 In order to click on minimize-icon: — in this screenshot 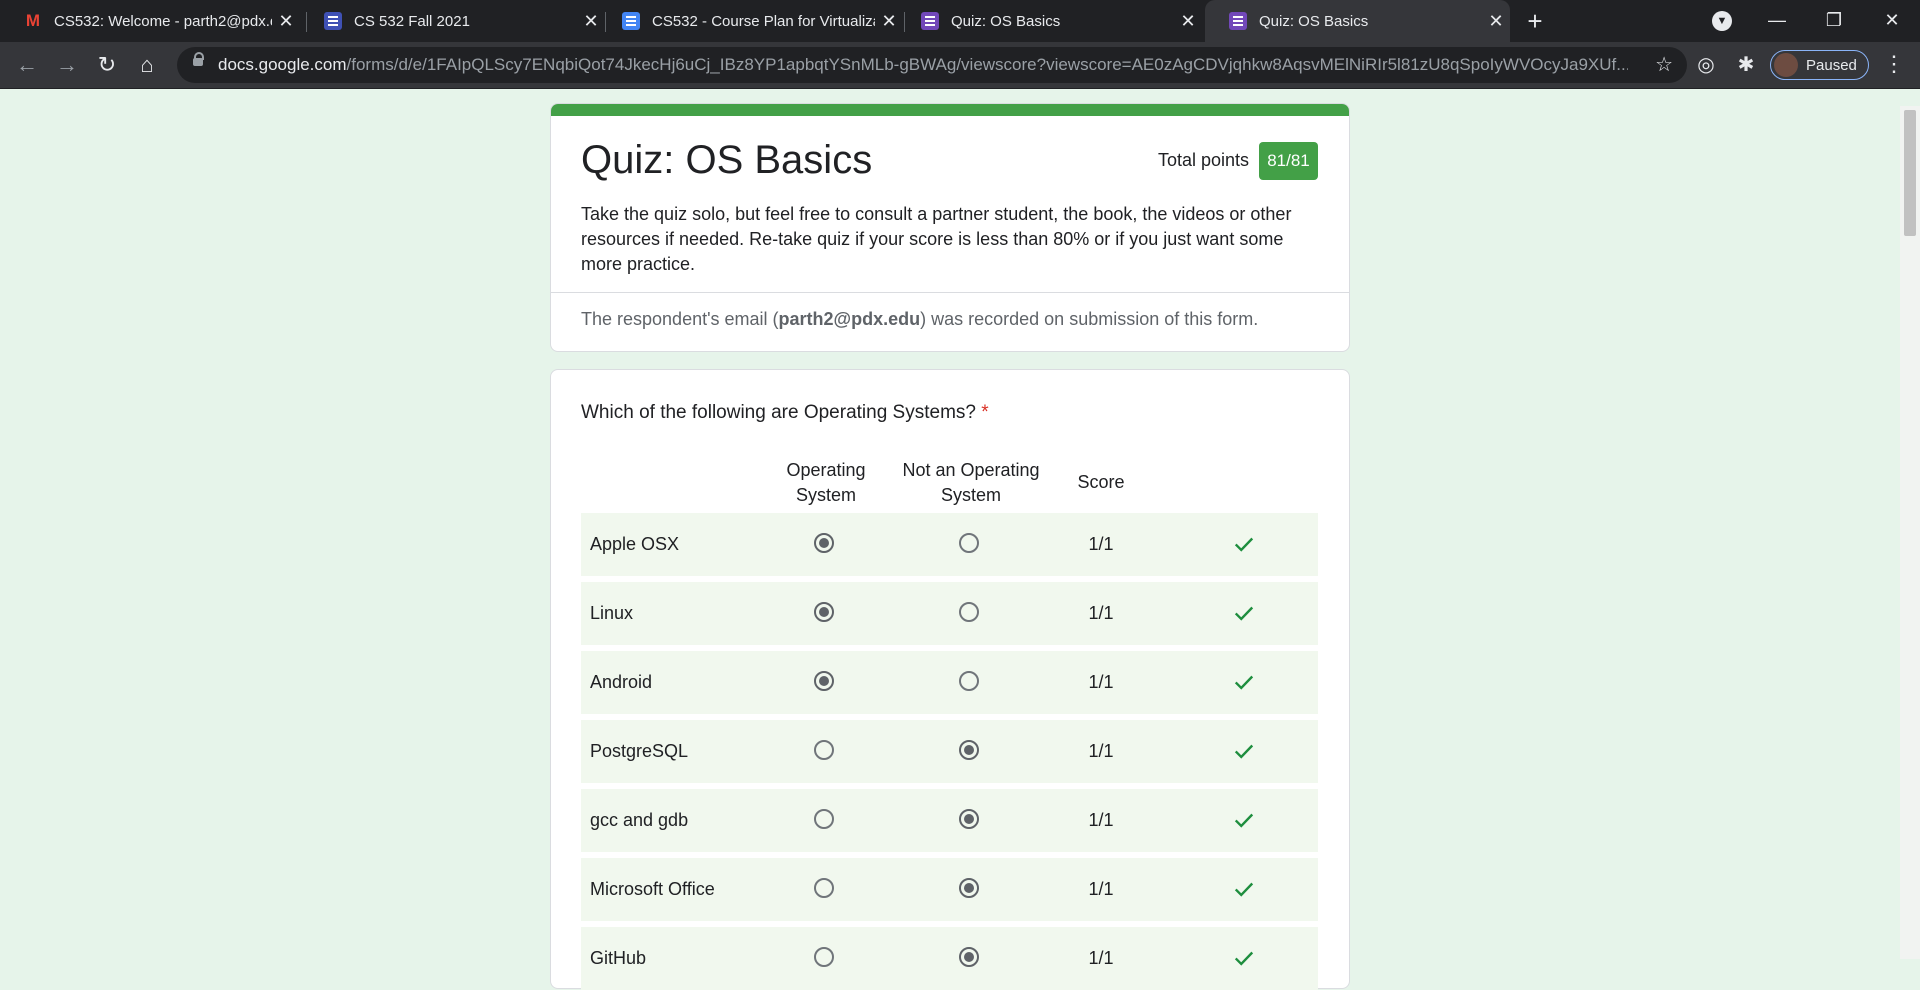, I will do `click(1777, 21)`.